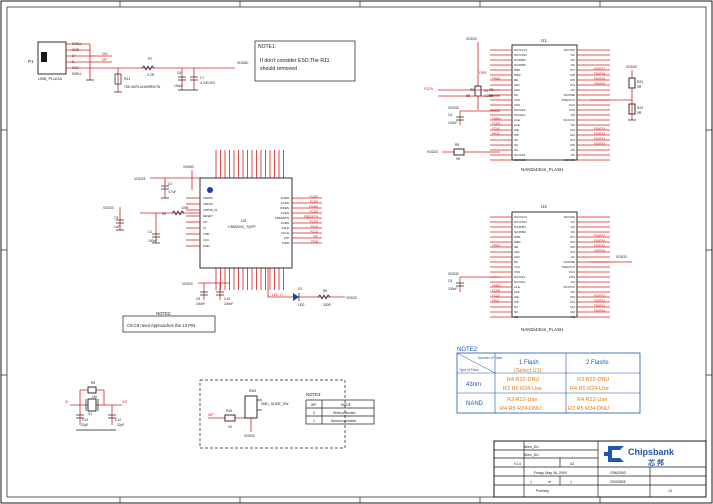 The image size is (713, 504). I want to click on flash-right-pin-label: VSS, so click(572, 277).